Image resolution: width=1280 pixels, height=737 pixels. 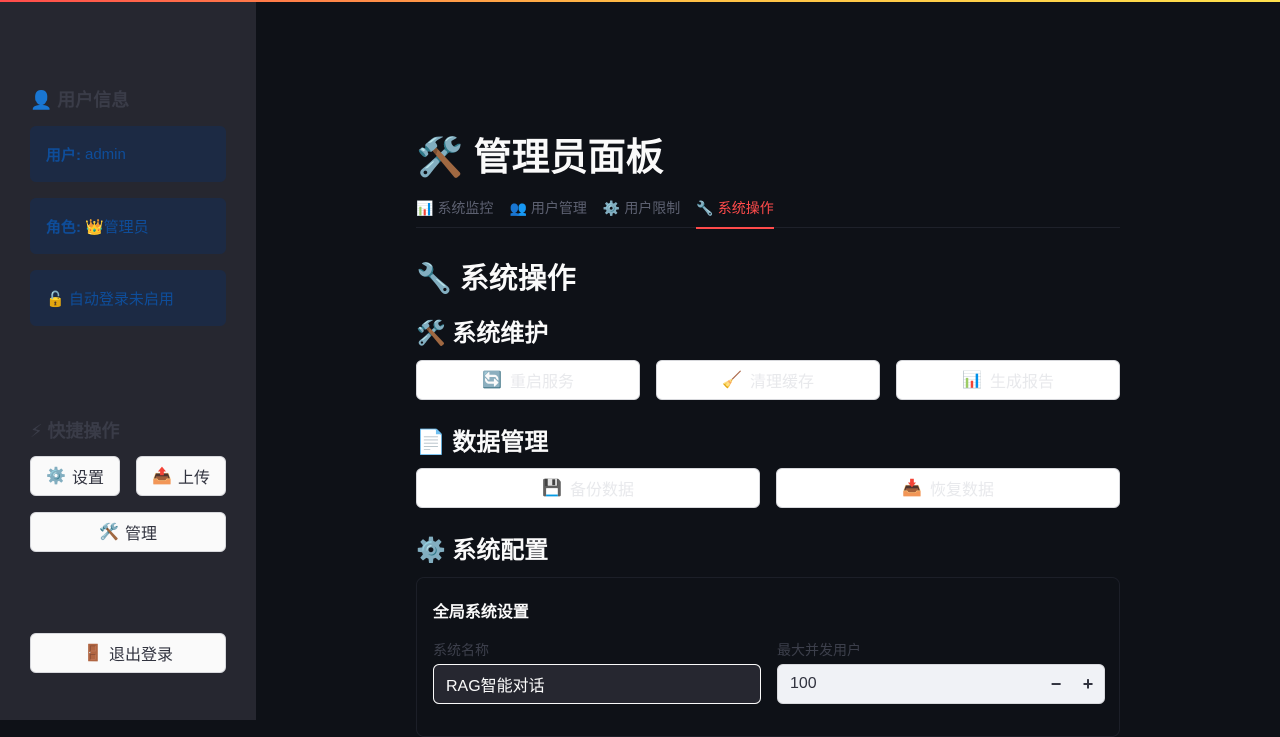 What do you see at coordinates (193, 478) in the screenshot?
I see `upload-button-label: 上传` at bounding box center [193, 478].